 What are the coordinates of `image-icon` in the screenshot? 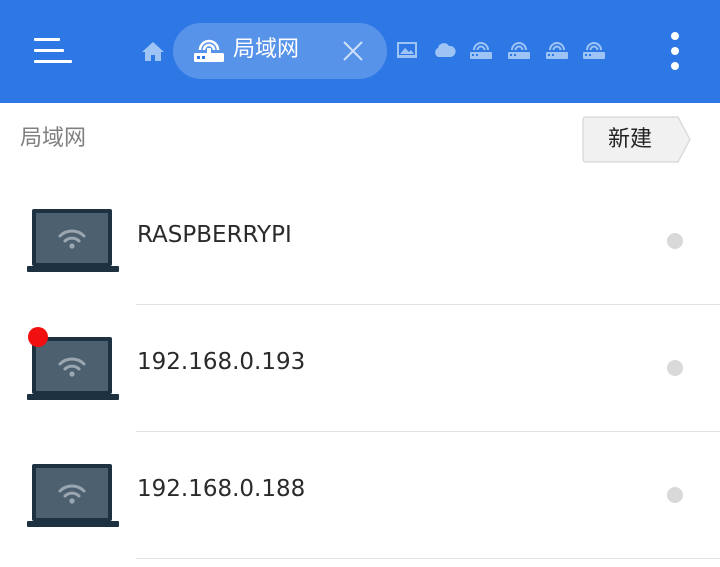 It's located at (407, 51).